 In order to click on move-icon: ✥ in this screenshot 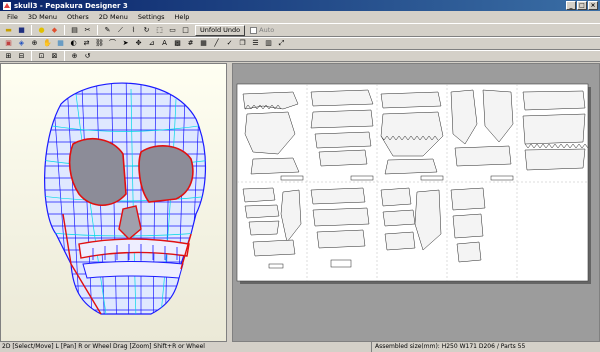, I will do `click(138, 44)`.